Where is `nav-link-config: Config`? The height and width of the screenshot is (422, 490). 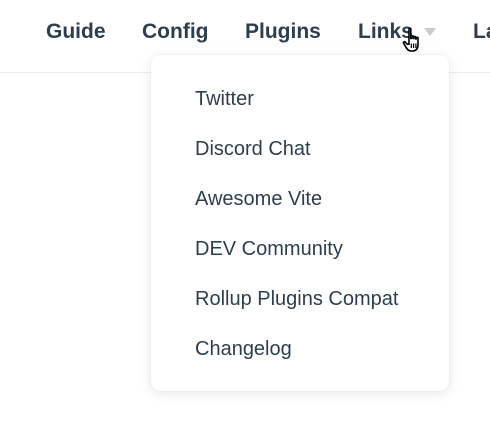 nav-link-config: Config is located at coordinates (175, 32).